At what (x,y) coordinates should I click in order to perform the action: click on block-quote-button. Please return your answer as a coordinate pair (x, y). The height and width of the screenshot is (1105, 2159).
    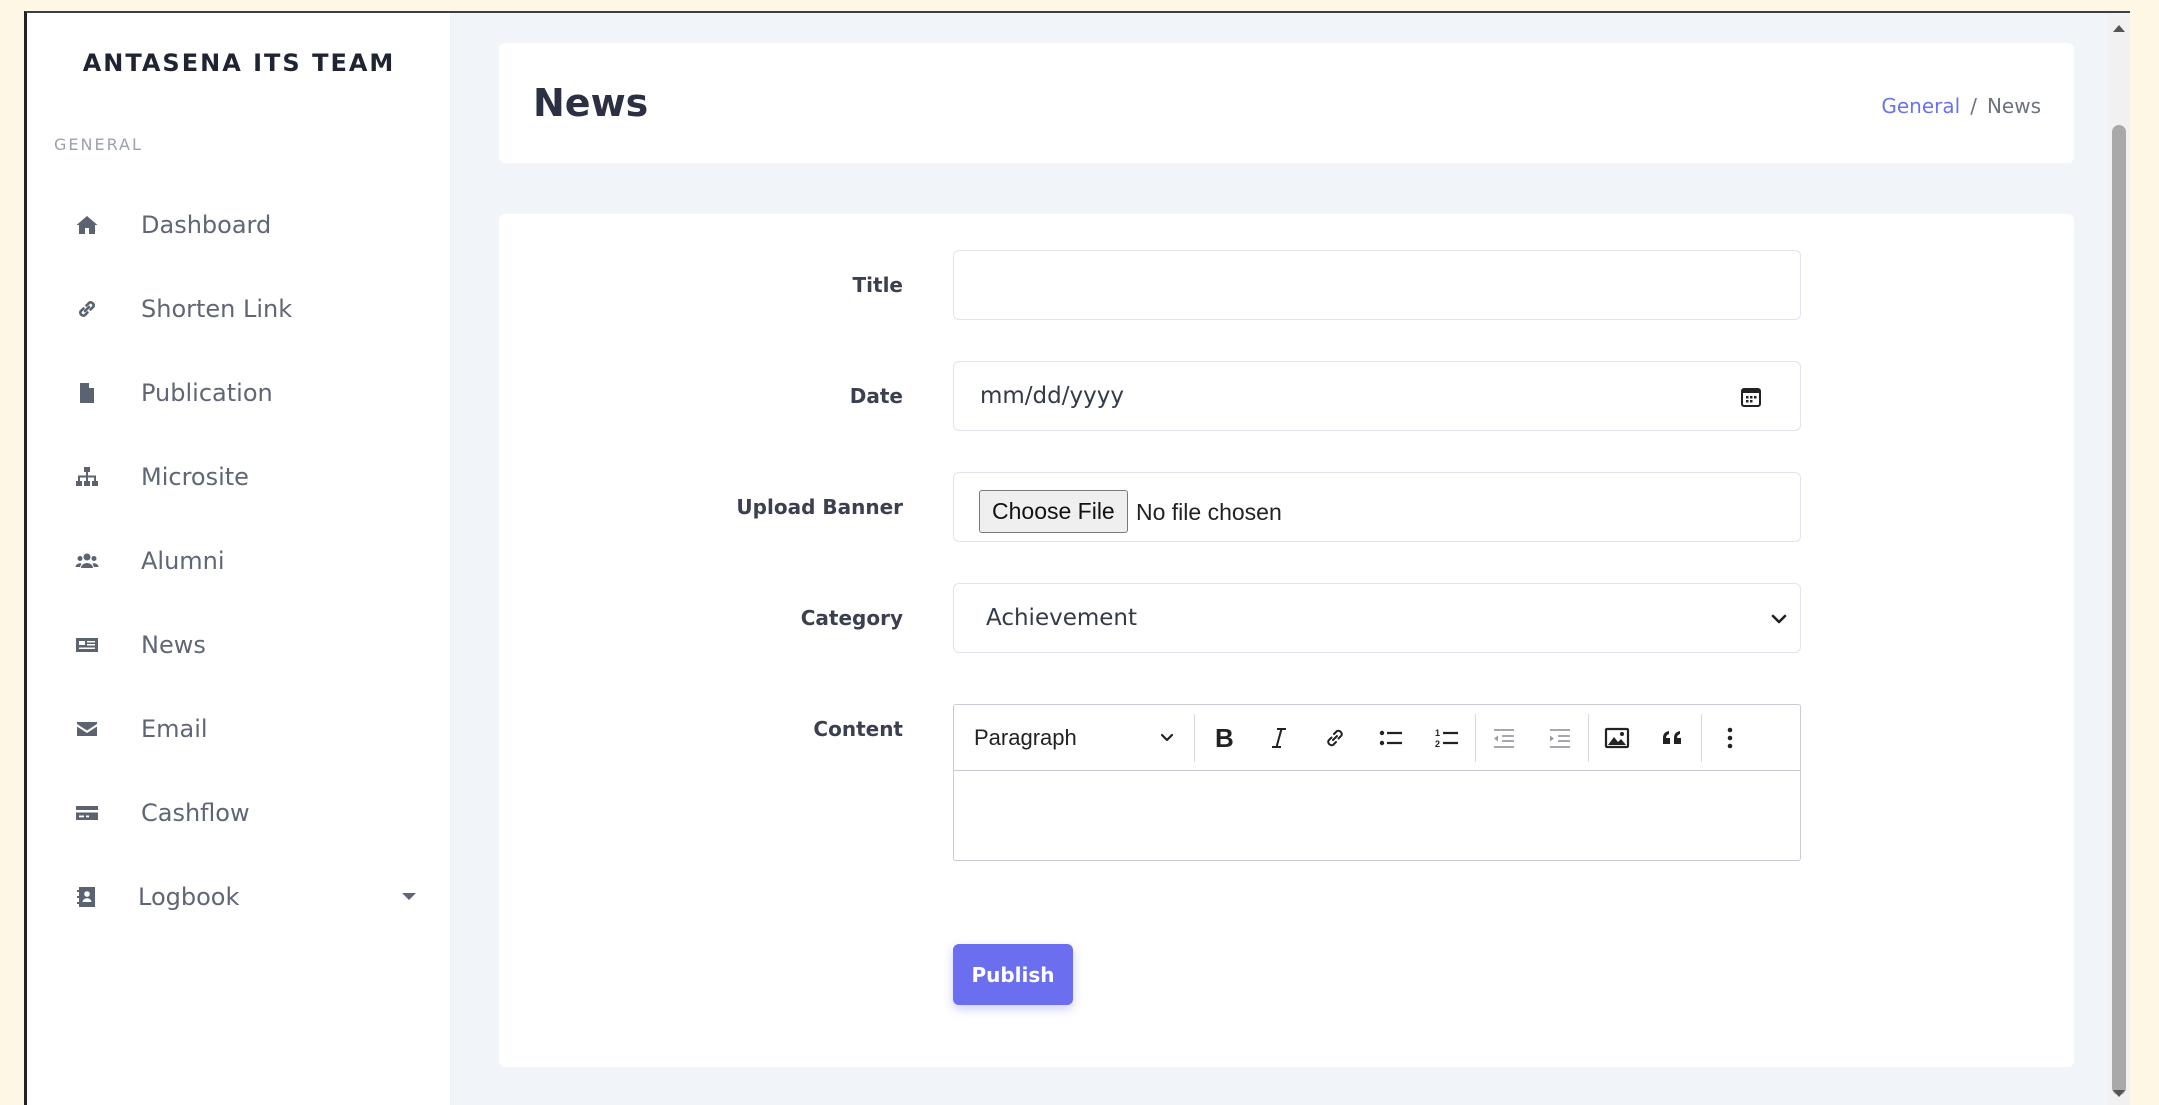
    Looking at the image, I should click on (1673, 737).